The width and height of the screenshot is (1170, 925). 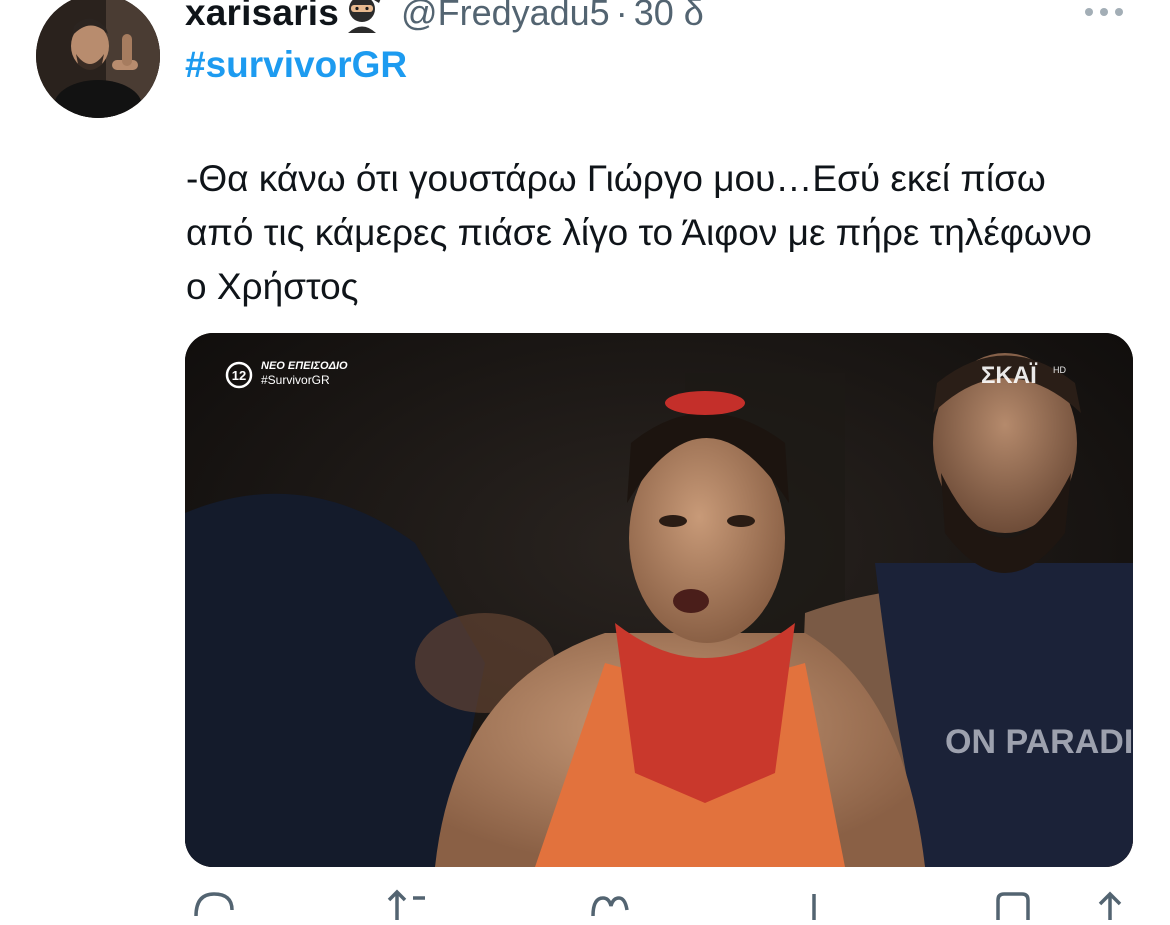 What do you see at coordinates (295, 380) in the screenshot?
I see `episode-hashtag: #SurvivorGR` at bounding box center [295, 380].